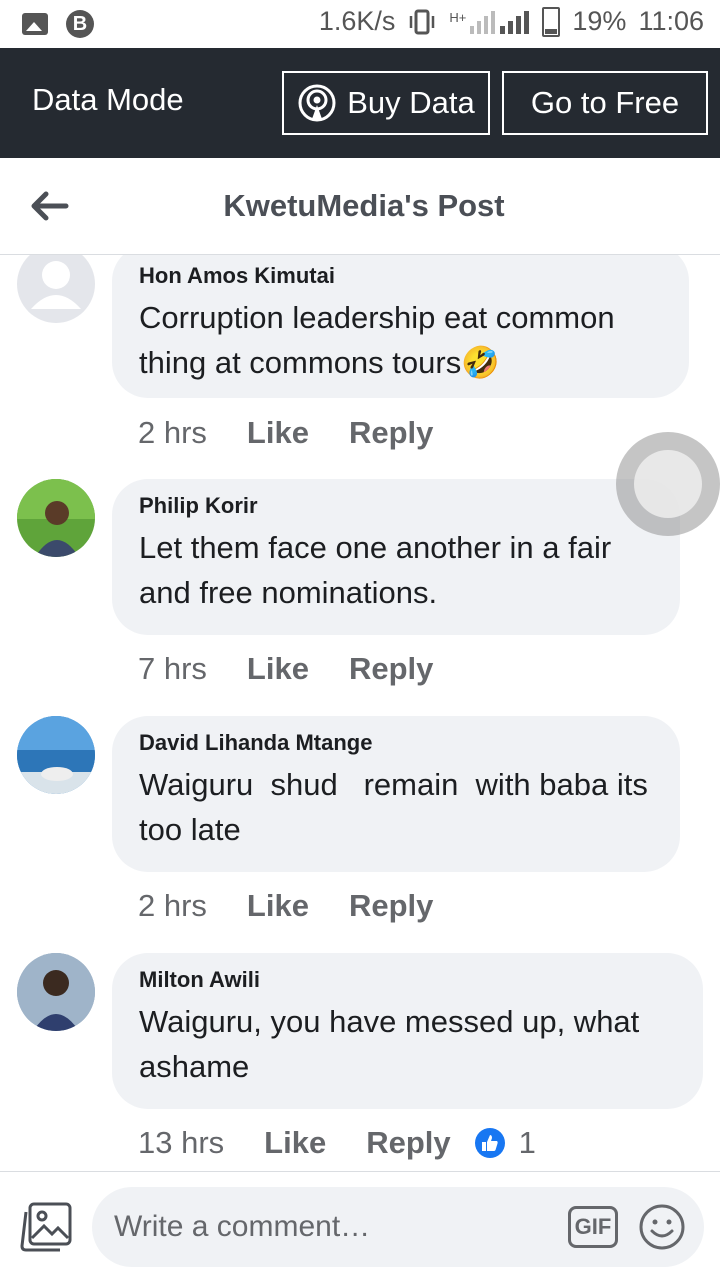 Image resolution: width=720 pixels, height=1281 pixels. I want to click on gif-button: GIF, so click(593, 1227).